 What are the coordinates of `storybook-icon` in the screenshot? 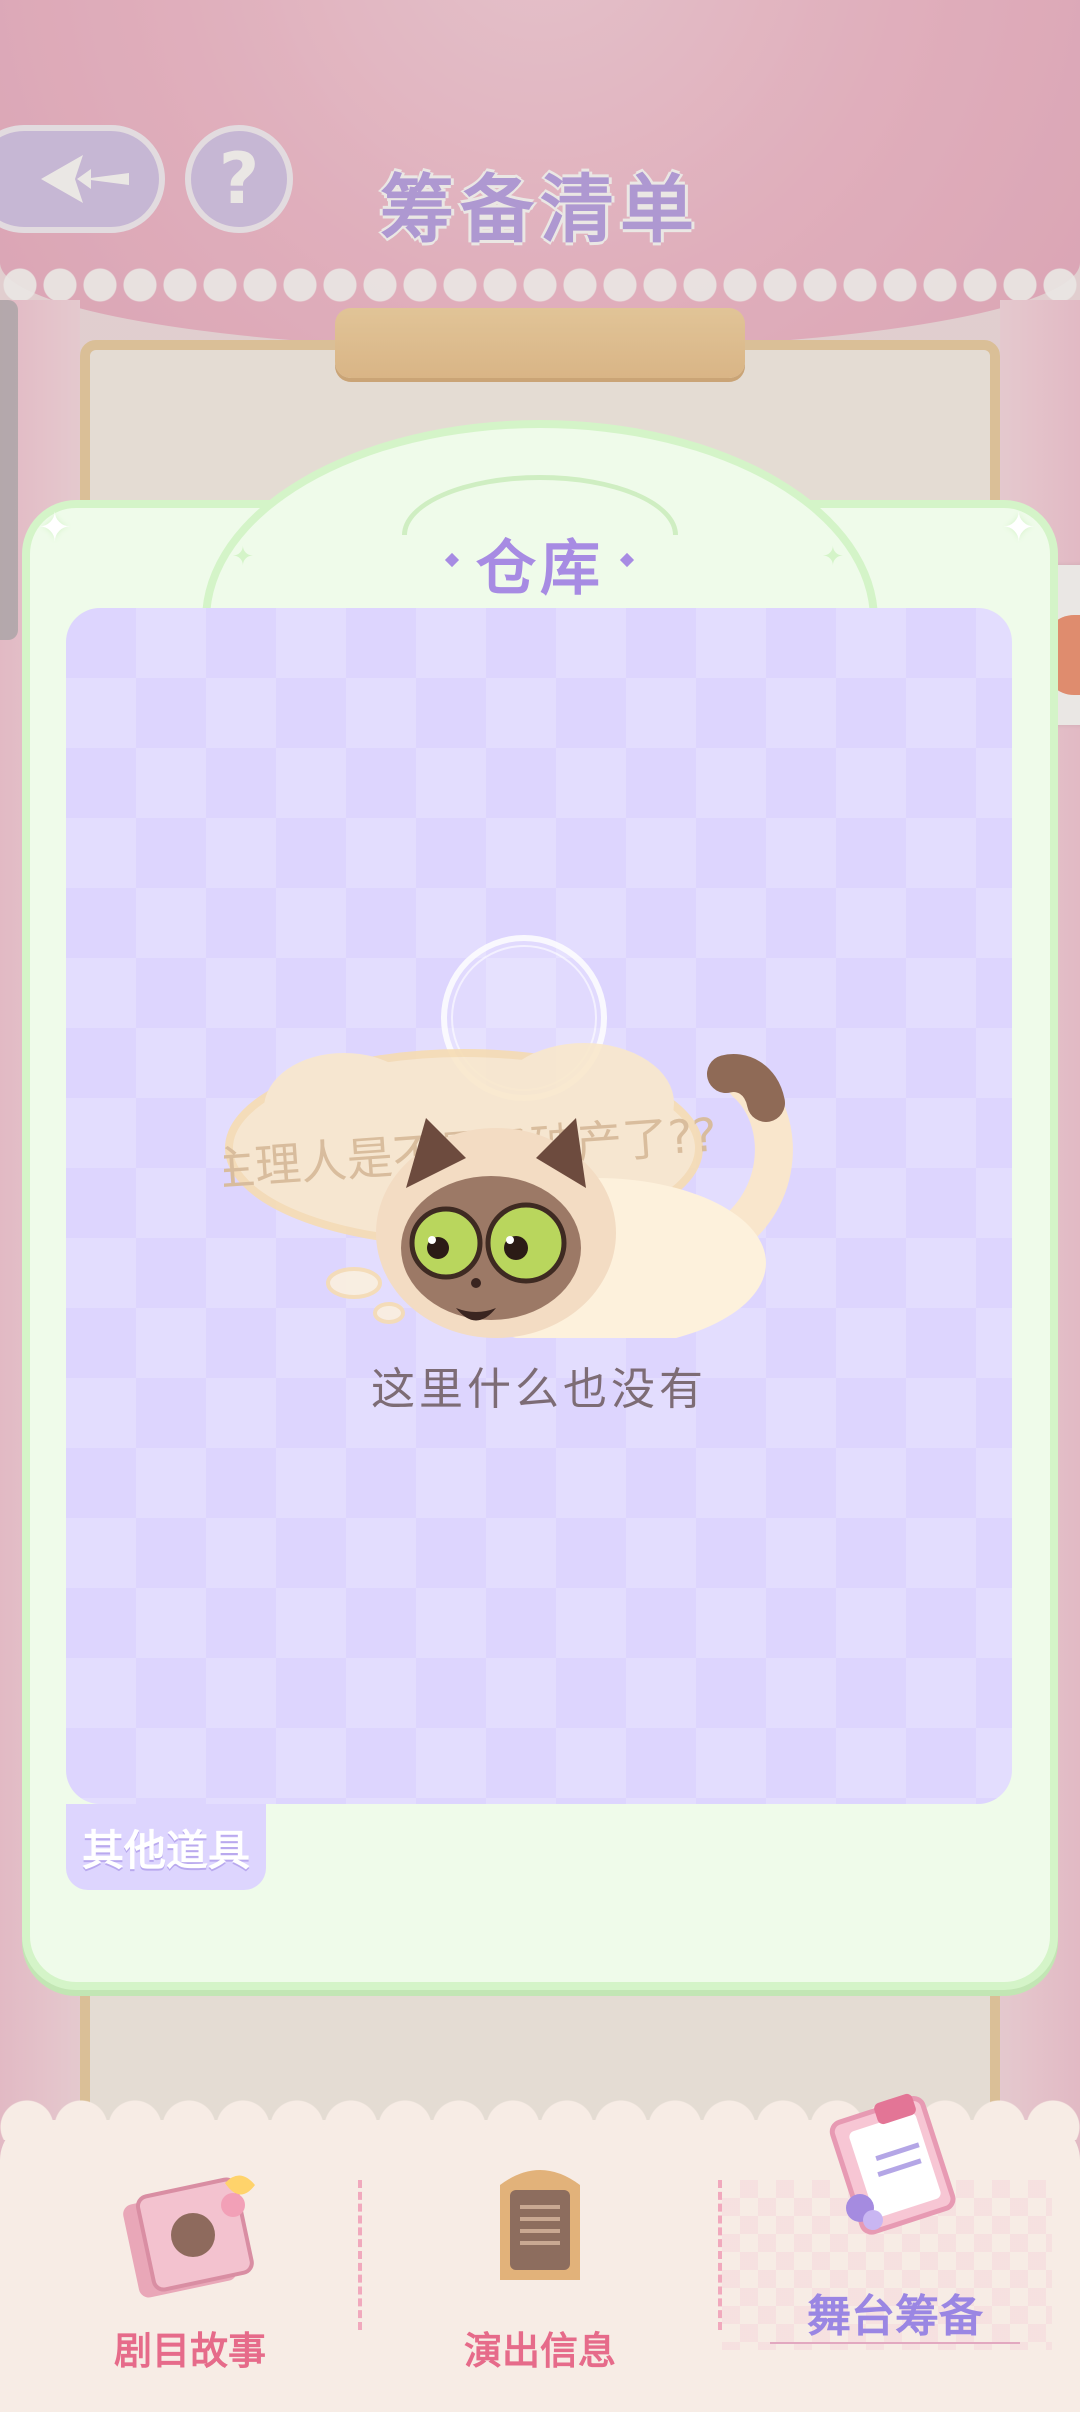 It's located at (189, 2236).